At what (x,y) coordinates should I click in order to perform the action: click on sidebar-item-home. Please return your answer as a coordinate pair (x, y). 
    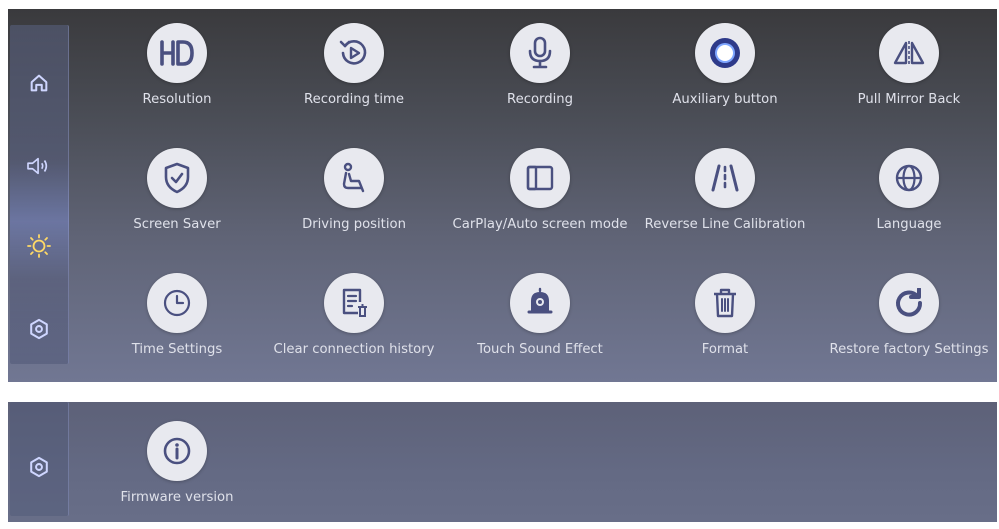
    Looking at the image, I should click on (39, 83).